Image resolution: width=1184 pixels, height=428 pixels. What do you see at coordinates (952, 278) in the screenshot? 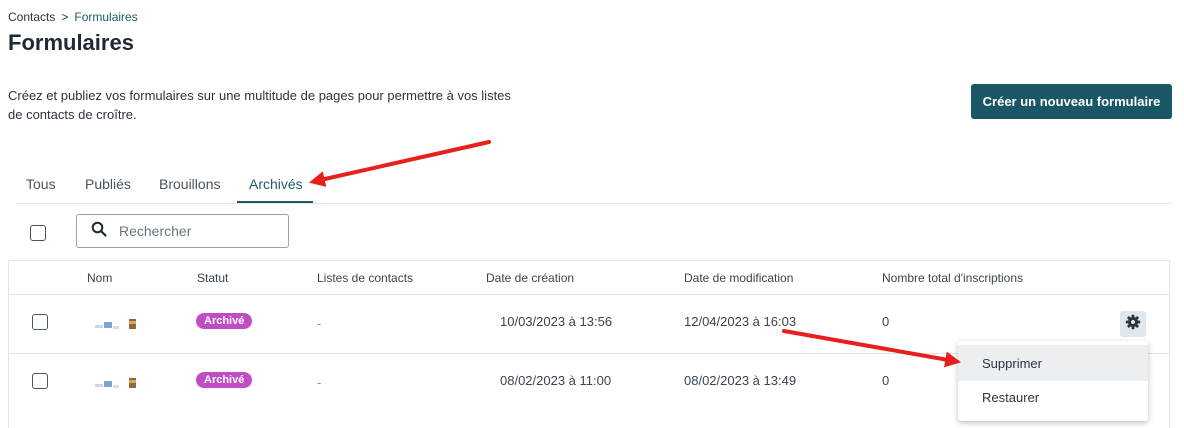
I see `column-header-subscriptions: Nombre total d'inscriptions` at bounding box center [952, 278].